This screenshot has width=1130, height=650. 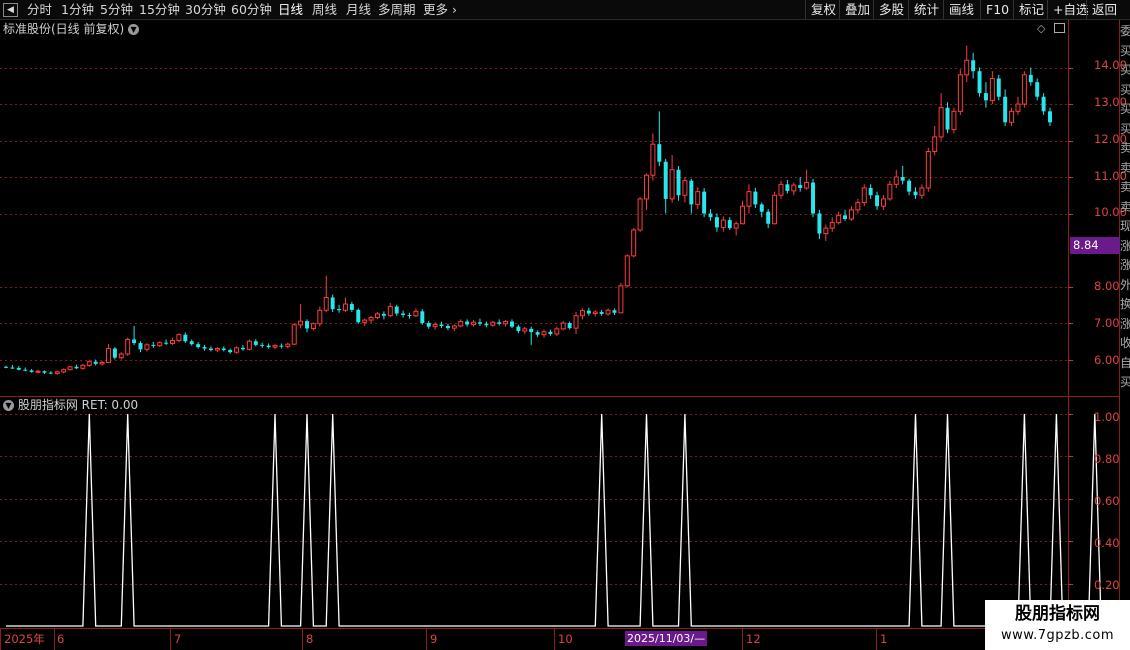 What do you see at coordinates (565, 639) in the screenshot?
I see `time-tick: 10` at bounding box center [565, 639].